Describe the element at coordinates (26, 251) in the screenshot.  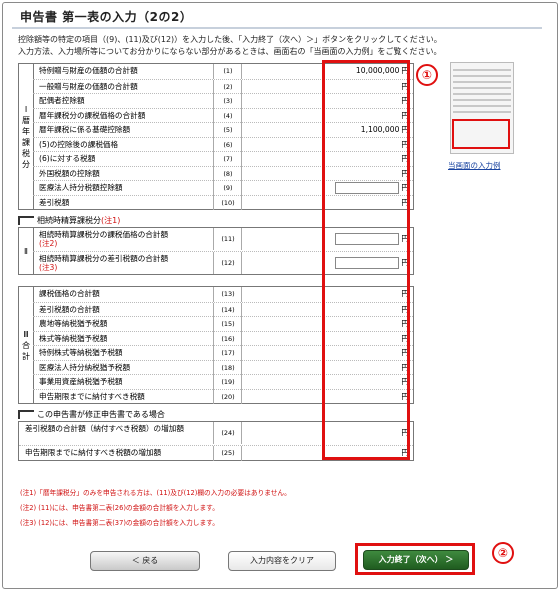
I see `section-seisan-label: Ⅱ` at that location.